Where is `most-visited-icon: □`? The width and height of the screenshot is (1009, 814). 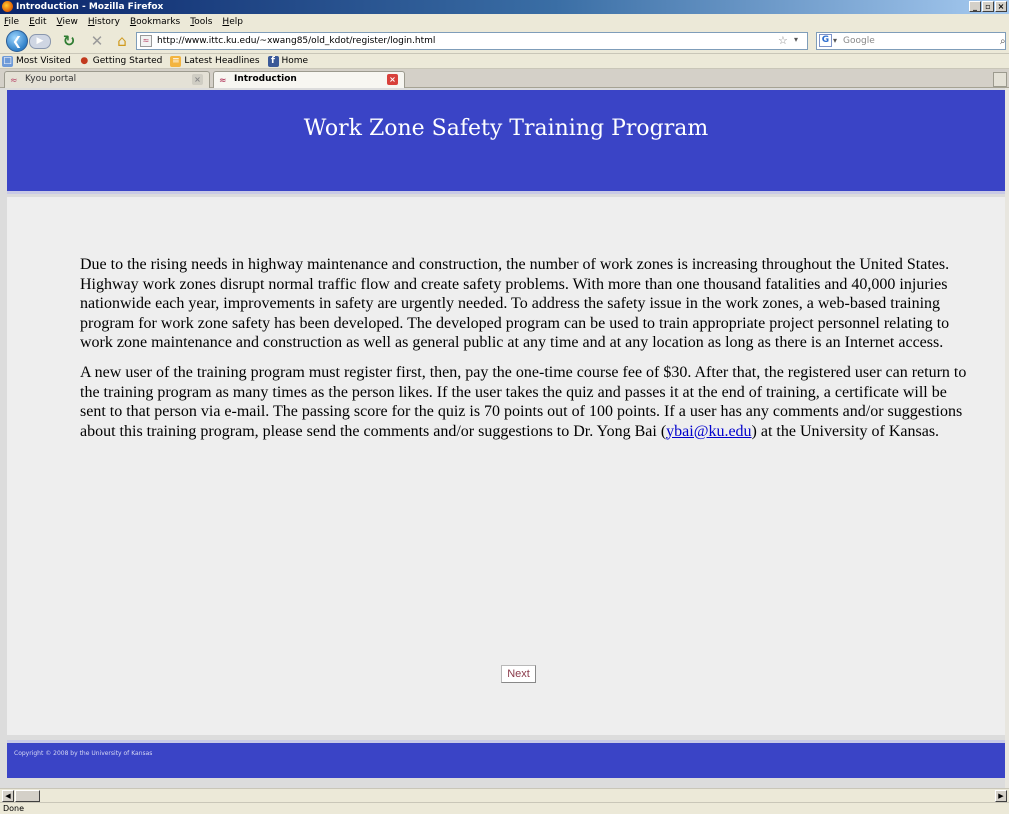
most-visited-icon: □ is located at coordinates (7, 61).